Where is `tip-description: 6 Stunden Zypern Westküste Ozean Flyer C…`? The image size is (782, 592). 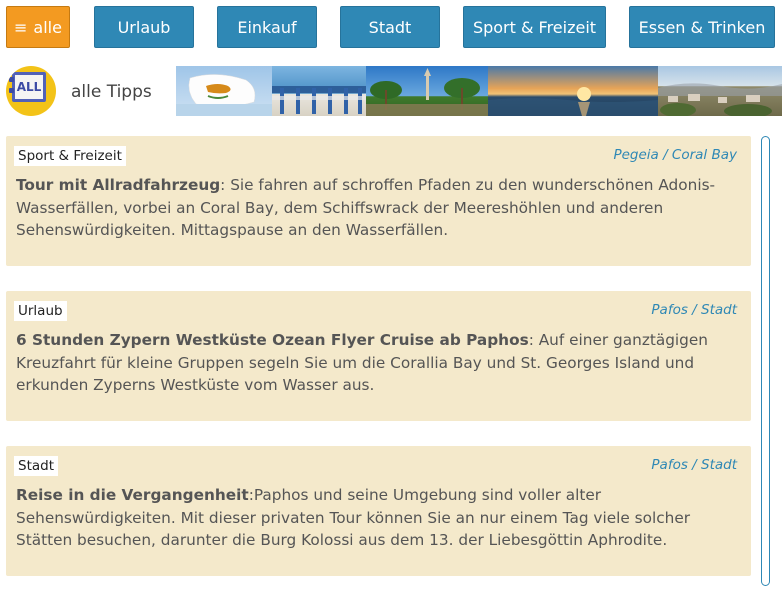 tip-description: 6 Stunden Zypern Westküste Ozean Flyer C… is located at coordinates (362, 362).